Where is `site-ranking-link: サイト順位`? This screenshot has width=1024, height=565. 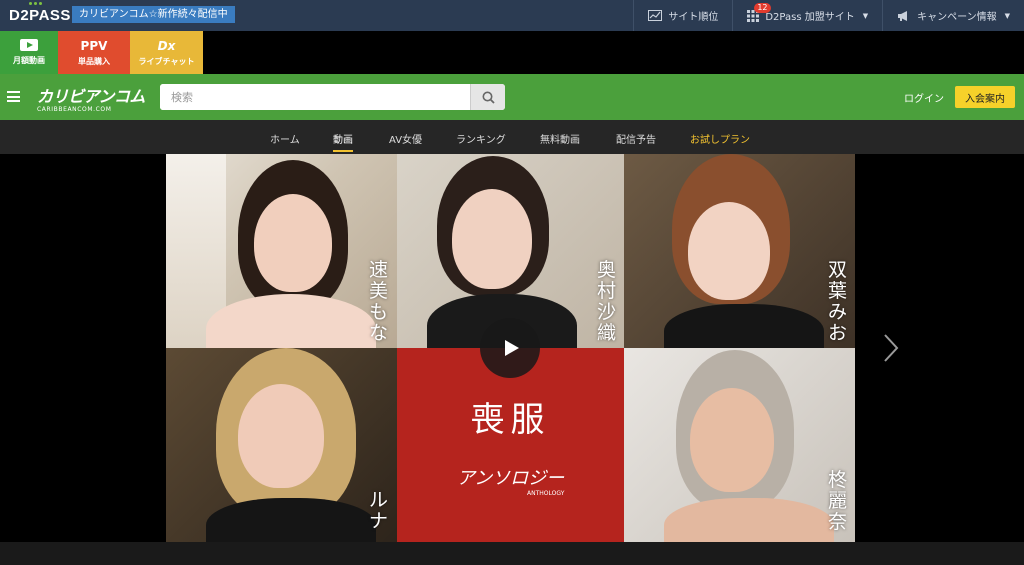 site-ranking-link: サイト順位 is located at coordinates (682, 15).